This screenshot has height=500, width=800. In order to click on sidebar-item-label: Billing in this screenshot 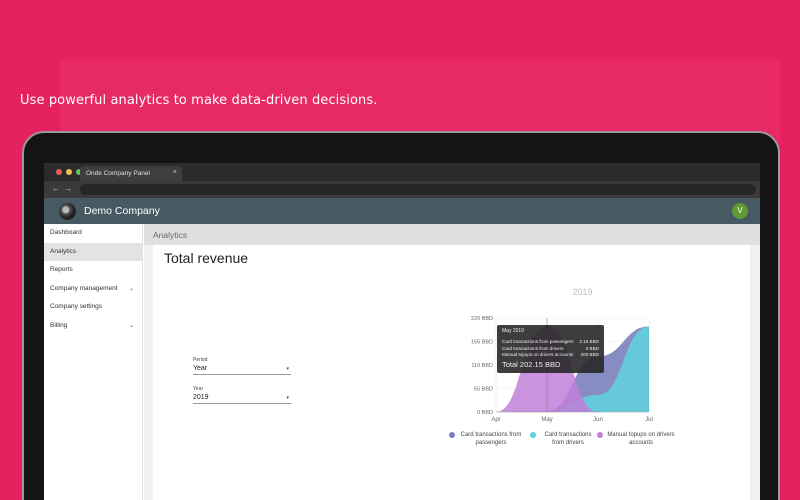, I will do `click(59, 325)`.